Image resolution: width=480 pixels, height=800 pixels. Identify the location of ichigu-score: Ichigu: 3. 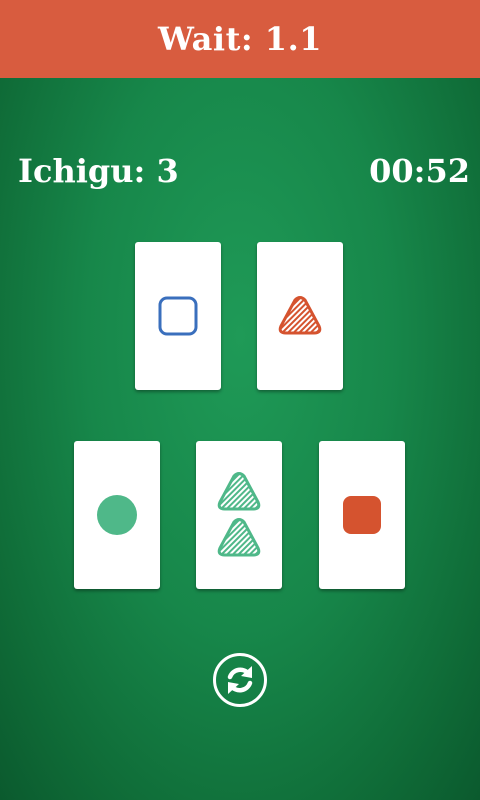
(98, 171).